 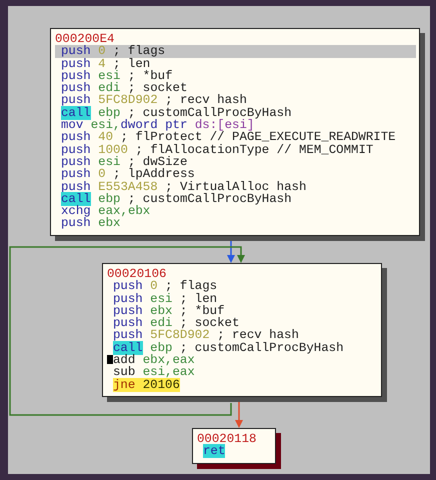 I want to click on code-line: push 0 ; flags, so click(x=242, y=286).